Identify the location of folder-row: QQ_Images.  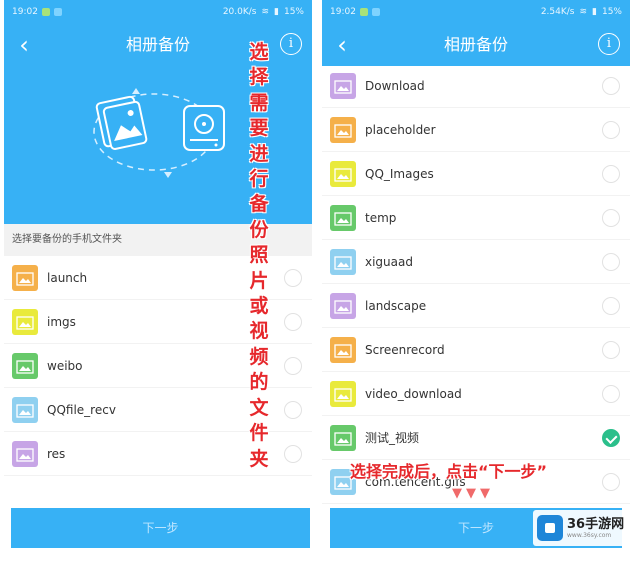
(476, 174).